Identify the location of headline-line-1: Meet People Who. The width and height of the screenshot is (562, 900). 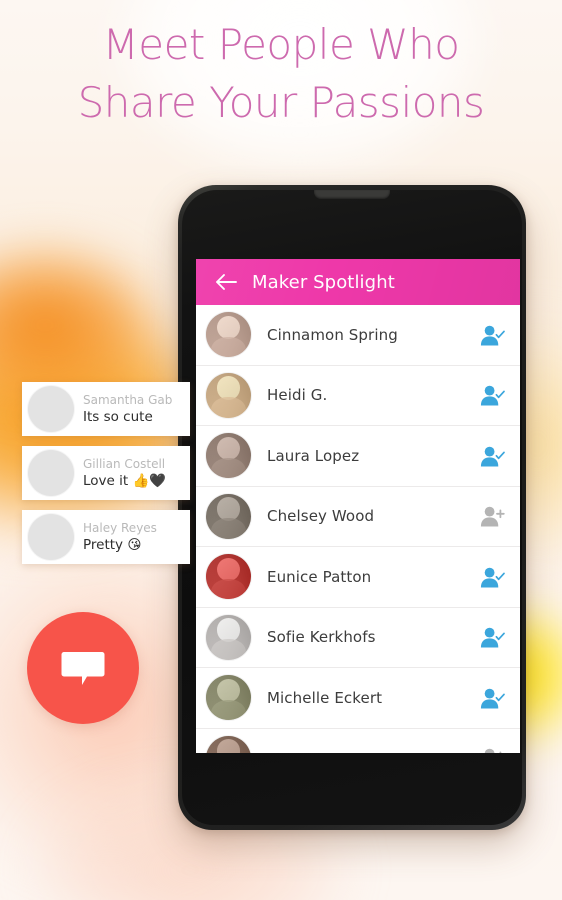
(281, 44).